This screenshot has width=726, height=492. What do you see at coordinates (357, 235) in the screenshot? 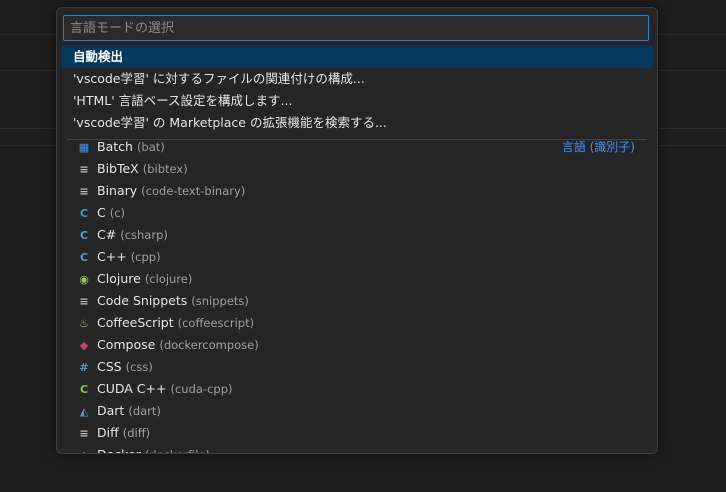
I see `language-item: C C# (csharp)` at bounding box center [357, 235].